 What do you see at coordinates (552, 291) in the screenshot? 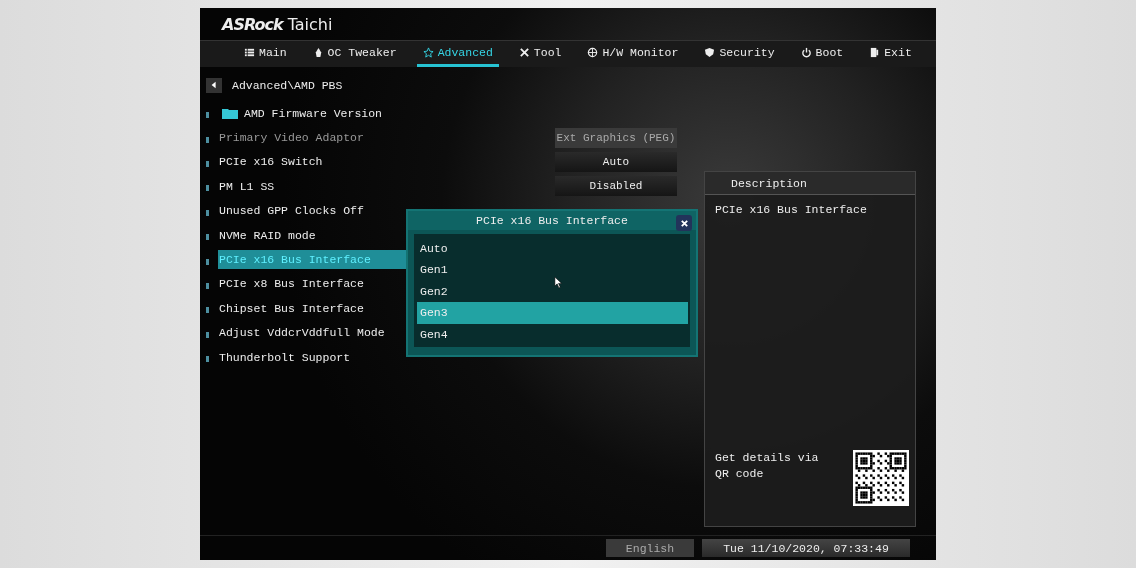
I see `option-item: Gen2` at bounding box center [552, 291].